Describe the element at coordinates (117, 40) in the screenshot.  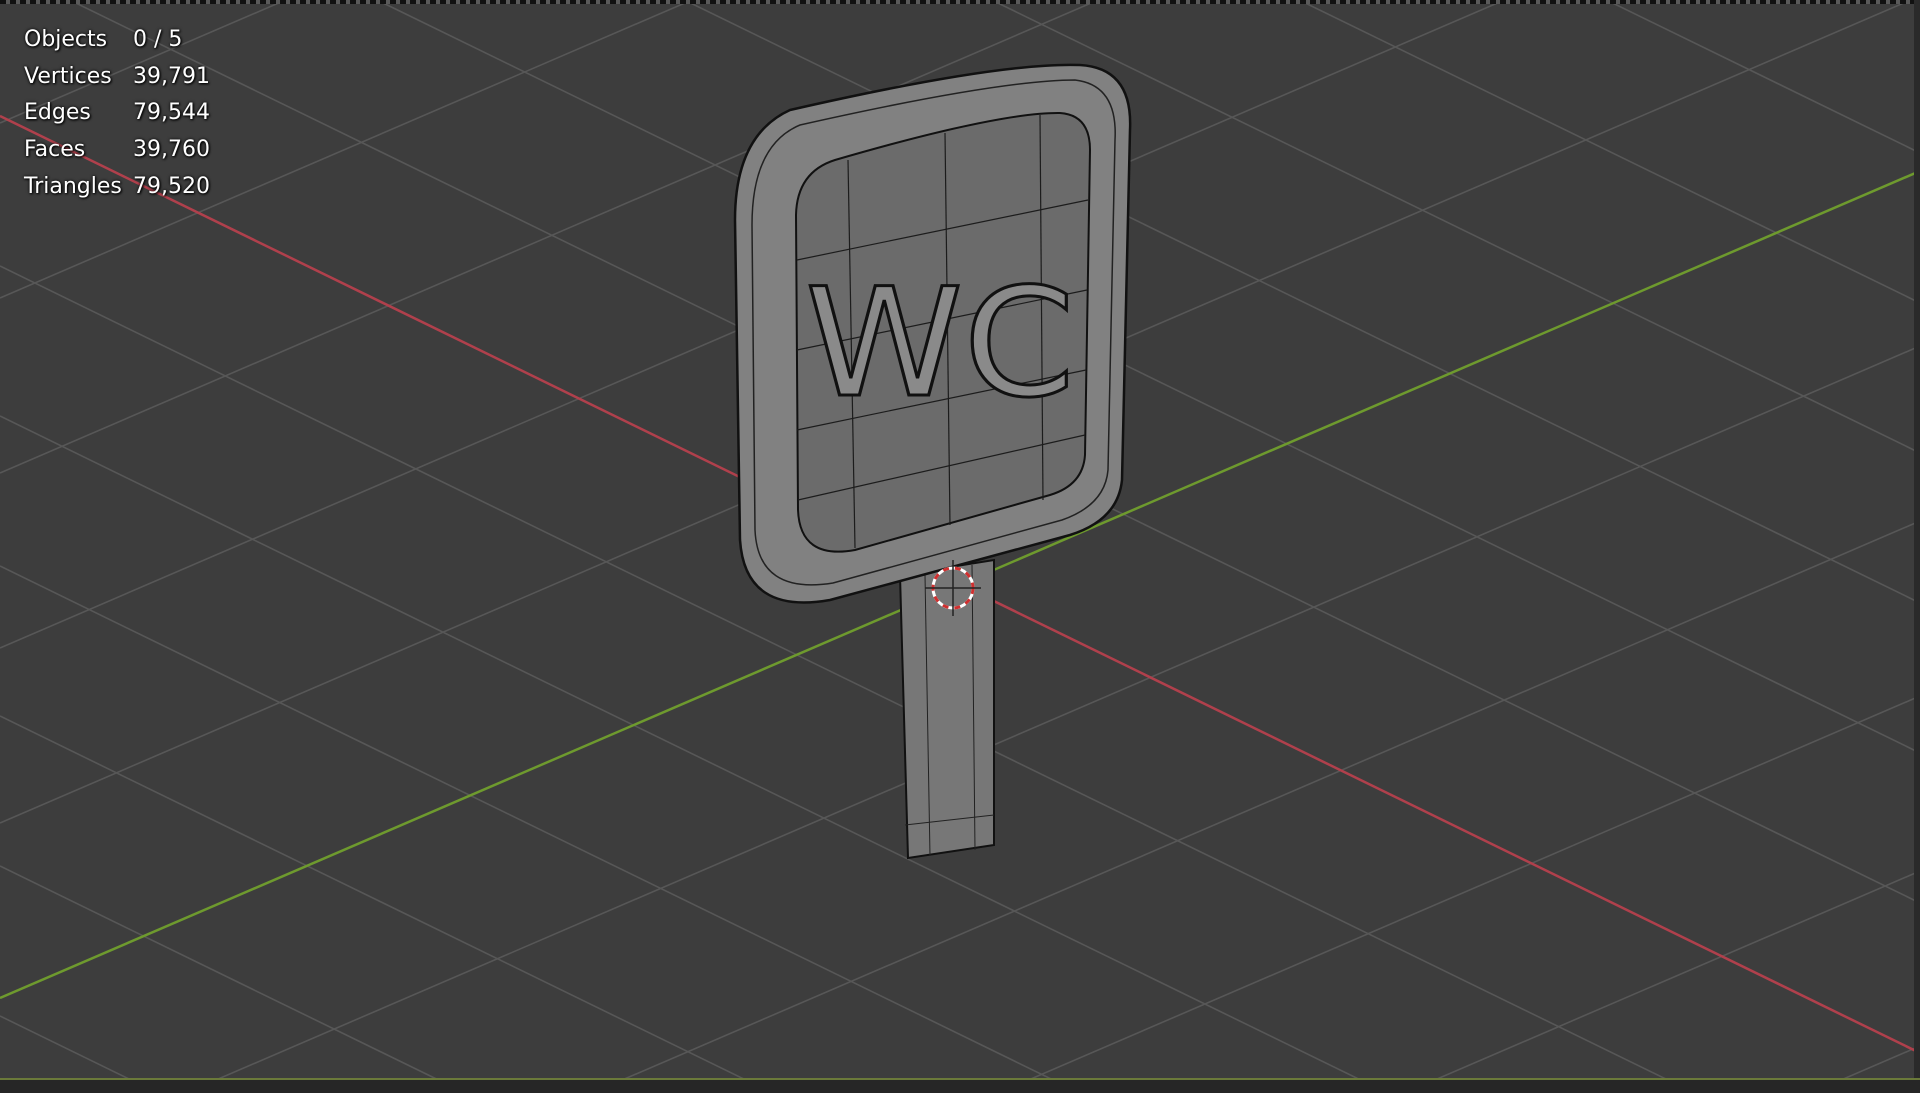
I see `stat-row-objects: Objects 0 / 5` at that location.